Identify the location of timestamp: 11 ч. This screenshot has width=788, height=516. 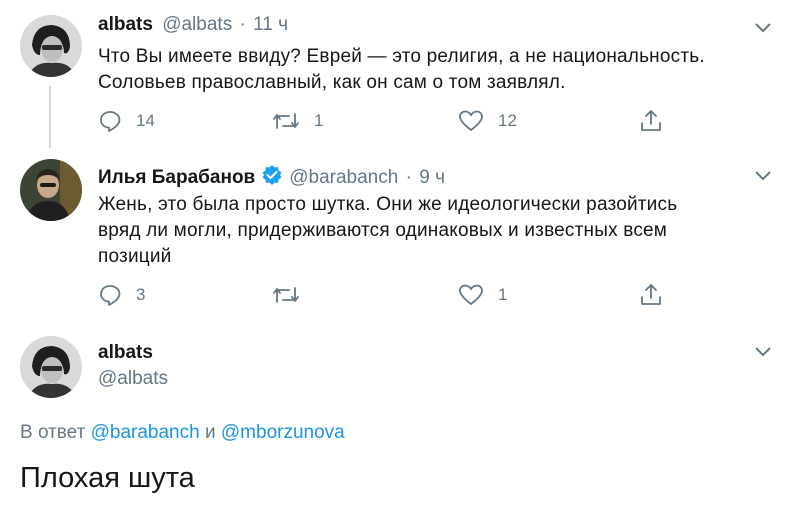
(270, 24).